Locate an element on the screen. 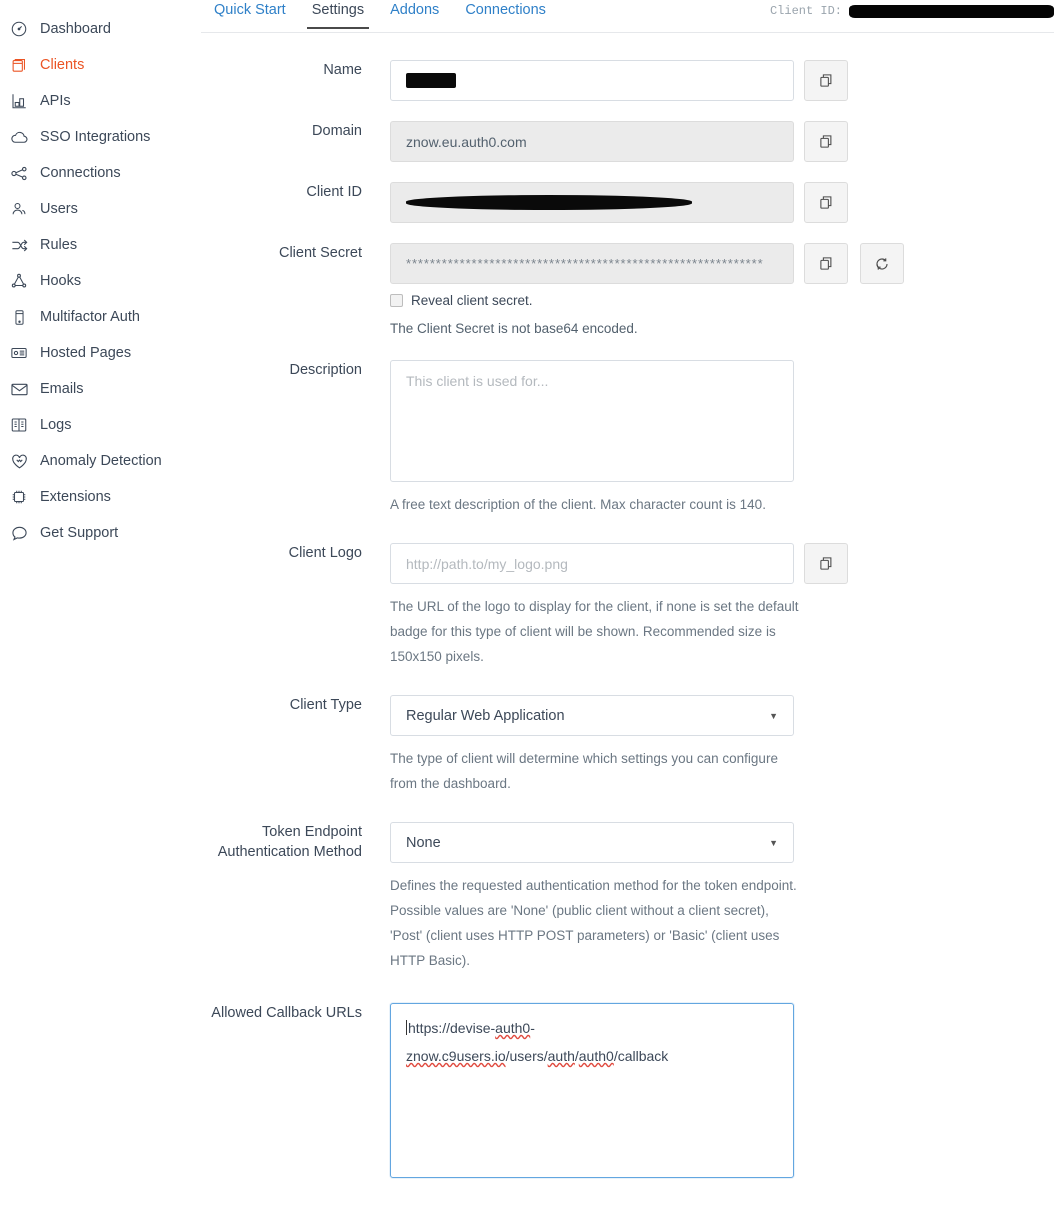  sidebar-item-label: APIs is located at coordinates (55, 100).